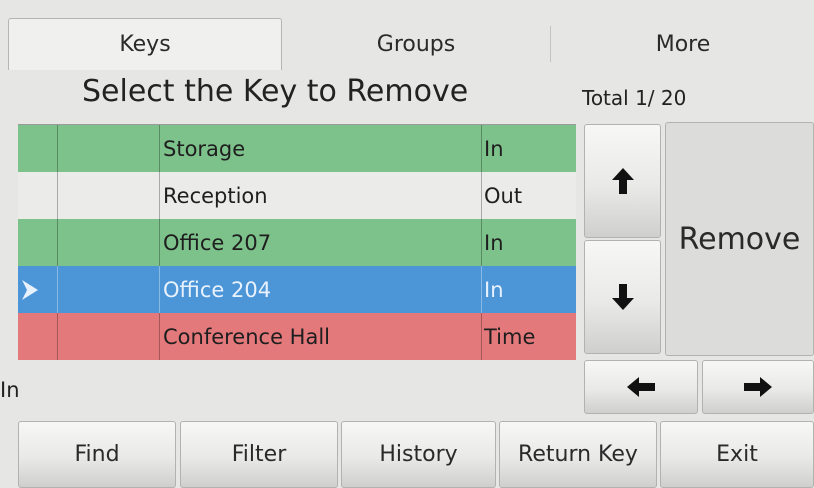 This screenshot has height=488, width=814. What do you see at coordinates (10, 390) in the screenshot?
I see `status-label: In` at bounding box center [10, 390].